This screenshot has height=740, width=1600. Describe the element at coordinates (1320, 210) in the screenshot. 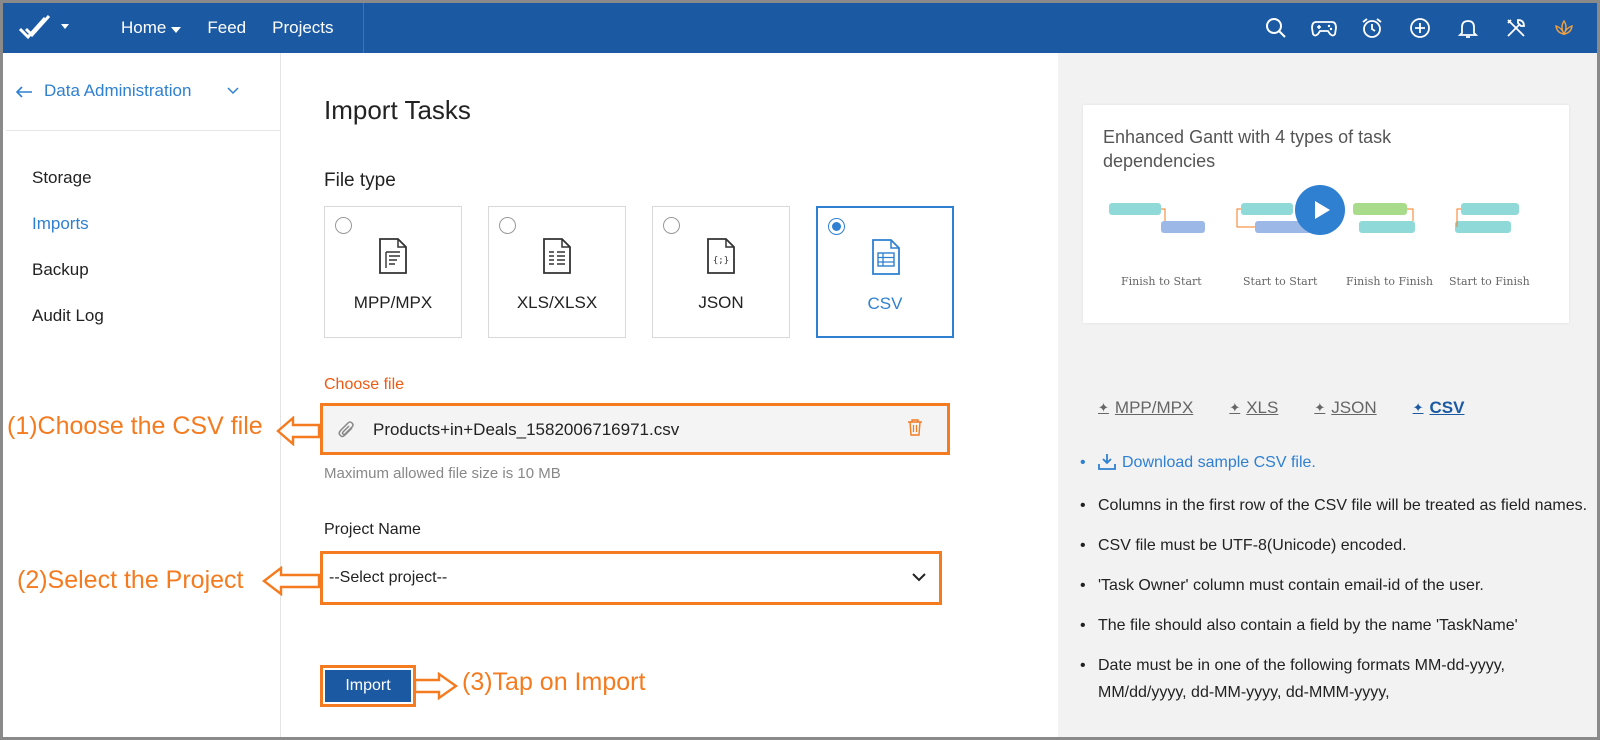

I see `play-video-button` at that location.